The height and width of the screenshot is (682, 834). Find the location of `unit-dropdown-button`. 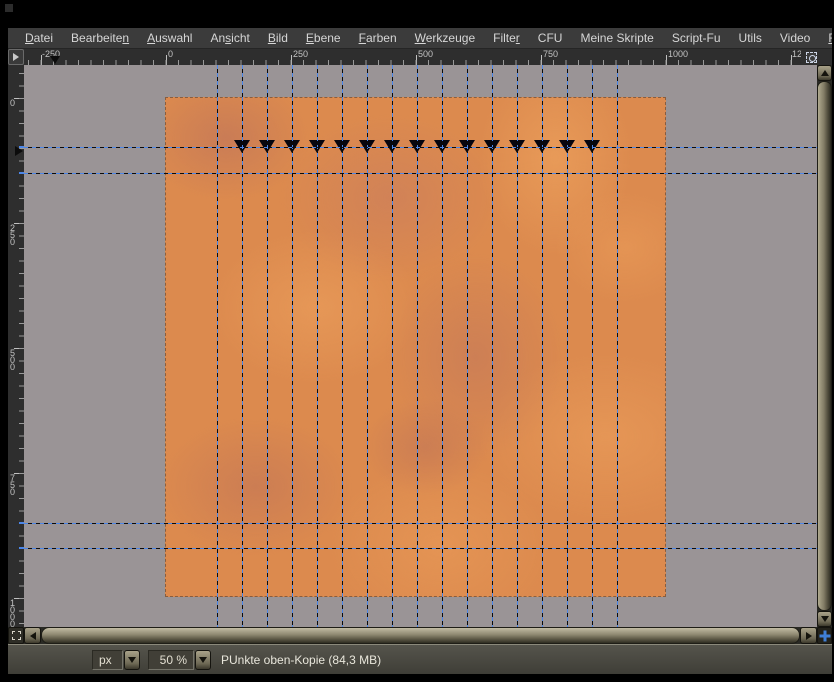

unit-dropdown-button is located at coordinates (132, 659).